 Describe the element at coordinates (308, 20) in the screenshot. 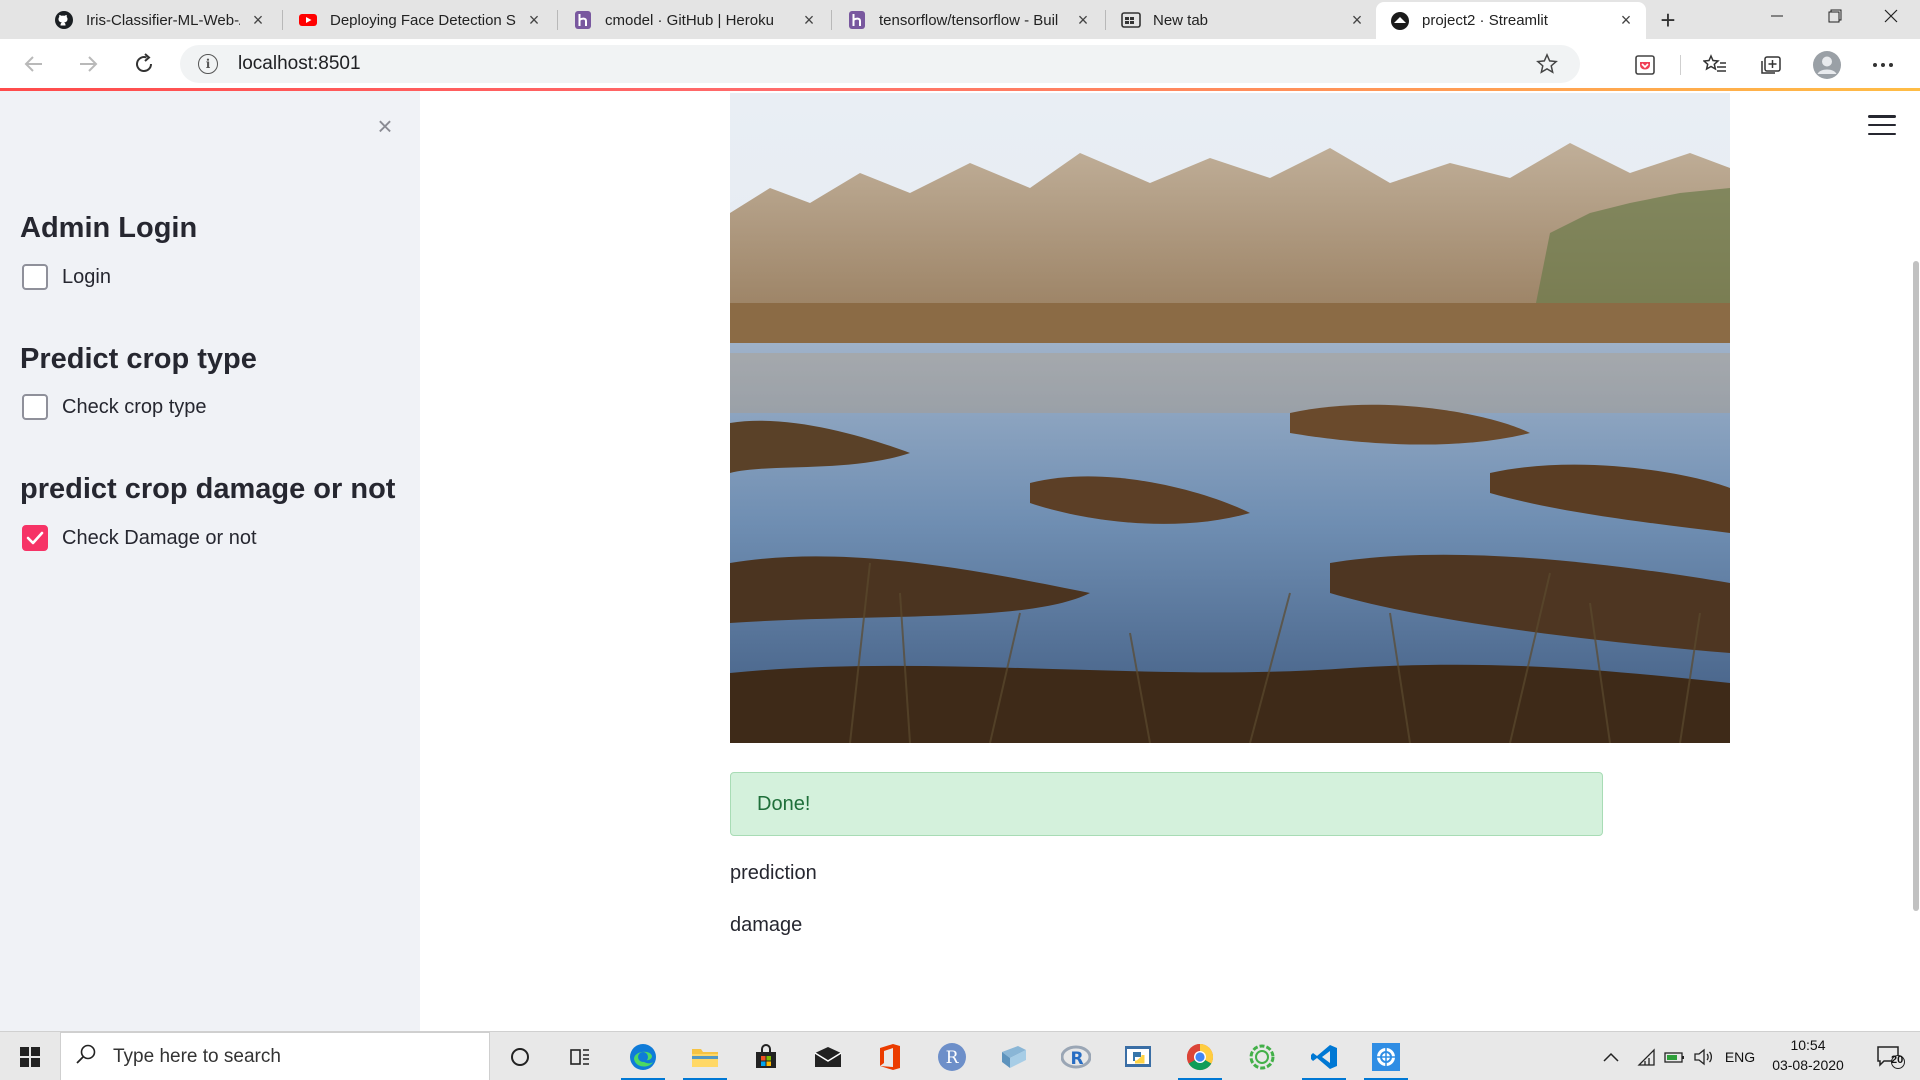

I see `youtube-icon` at that location.